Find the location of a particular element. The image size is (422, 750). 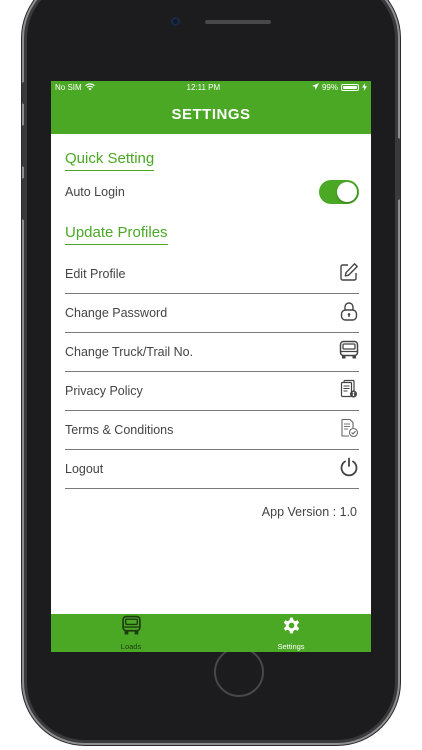

menu-item-label: Logout is located at coordinates (84, 469).